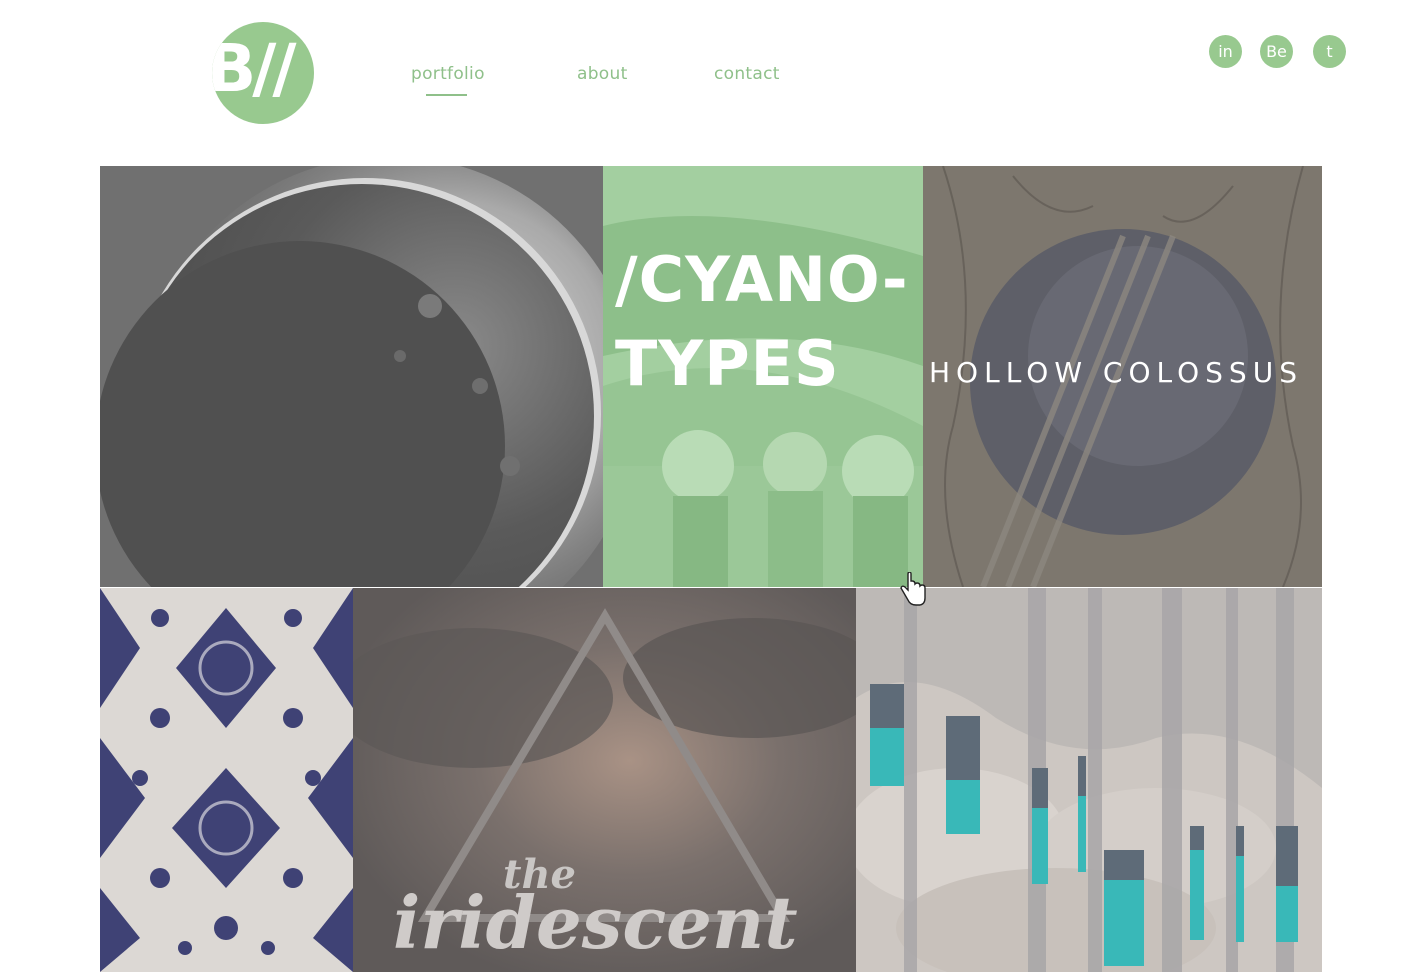 This screenshot has height=972, width=1422. I want to click on portfolio-tile-the-iridescent: the iridescent, so click(604, 780).